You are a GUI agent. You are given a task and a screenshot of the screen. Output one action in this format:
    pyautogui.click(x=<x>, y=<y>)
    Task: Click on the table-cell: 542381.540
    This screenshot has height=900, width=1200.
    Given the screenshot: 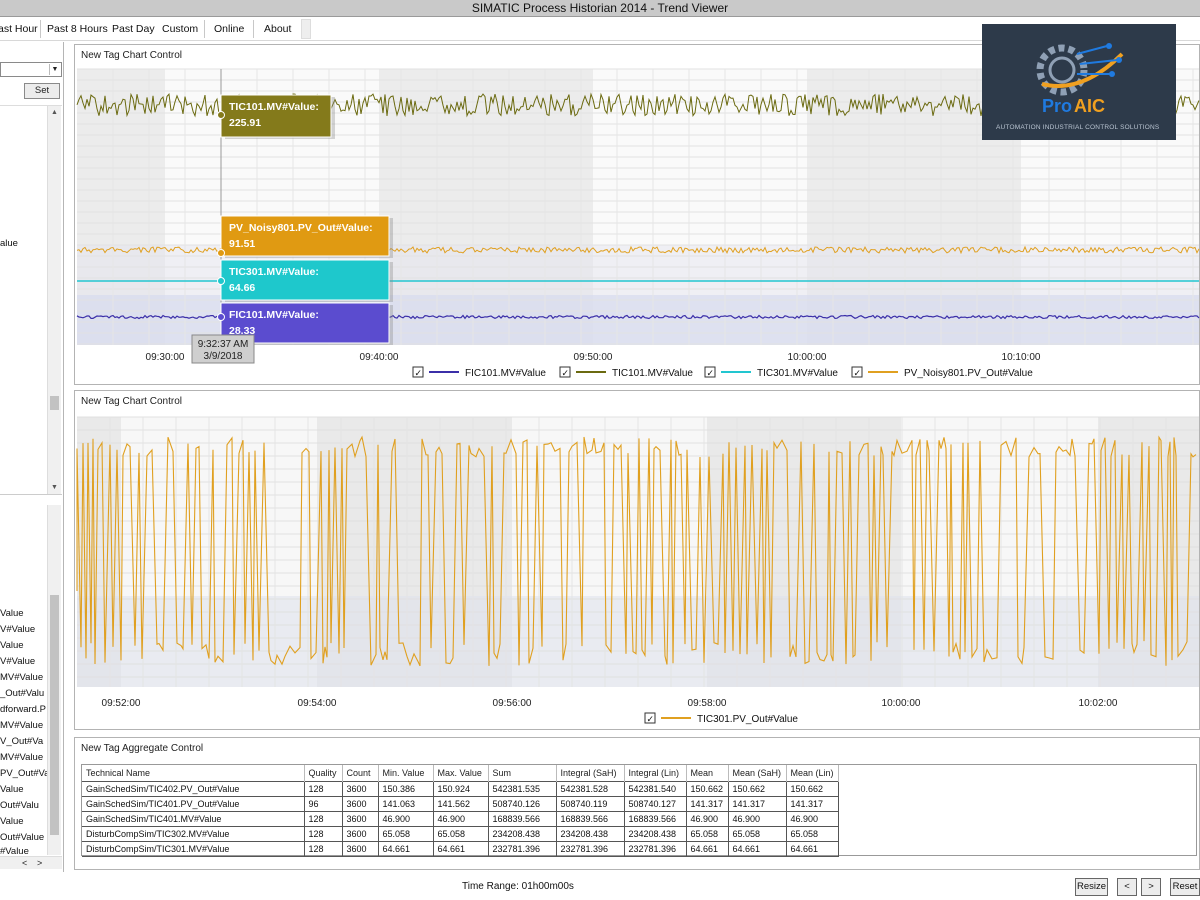 What is the action you would take?
    pyautogui.click(x=655, y=788)
    